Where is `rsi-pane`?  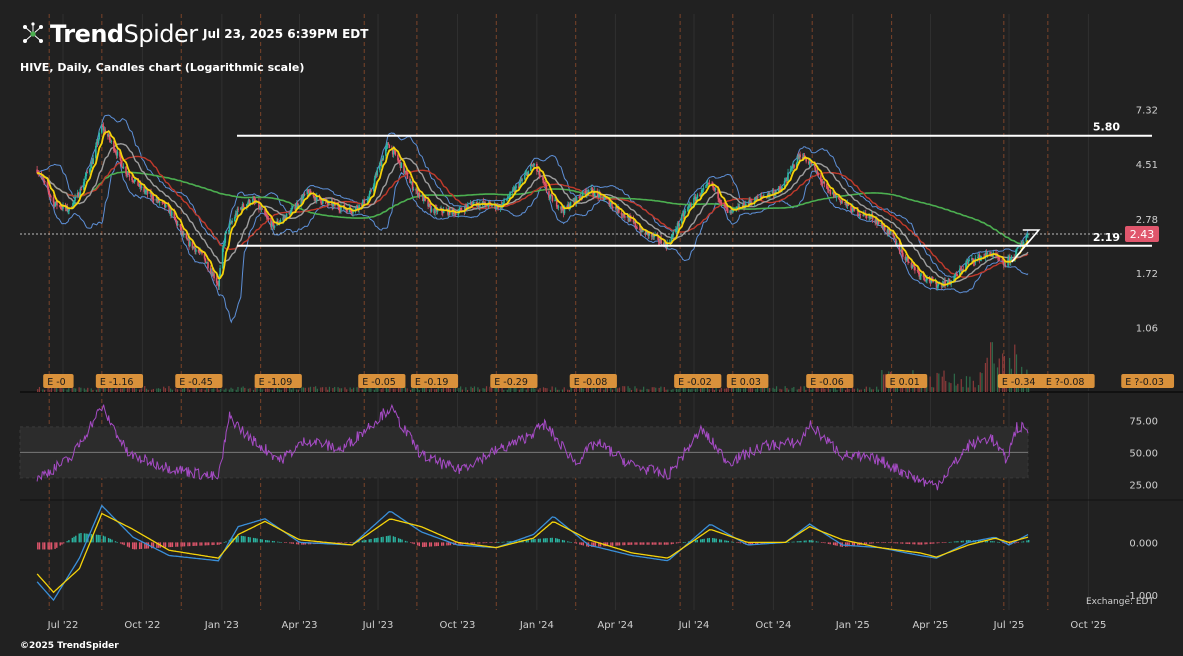
rsi-pane is located at coordinates (524, 447).